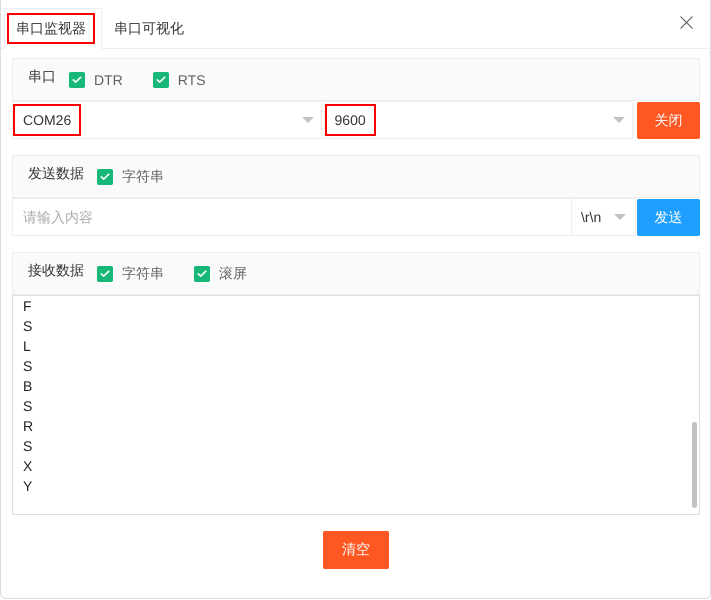  Describe the element at coordinates (28, 426) in the screenshot. I see `received-line: R` at that location.